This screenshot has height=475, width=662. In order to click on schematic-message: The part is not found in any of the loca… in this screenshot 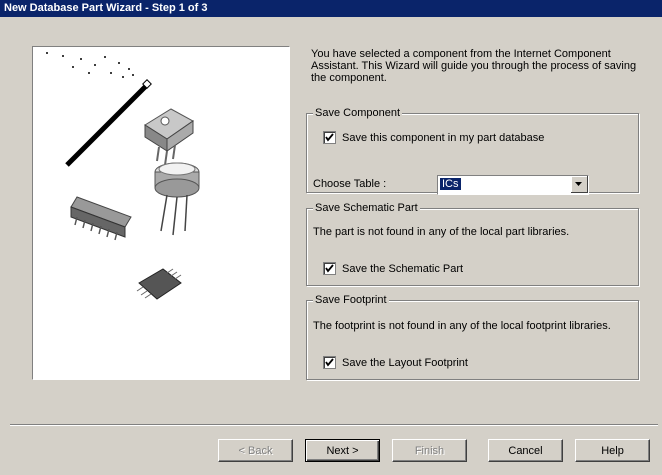, I will do `click(441, 232)`.